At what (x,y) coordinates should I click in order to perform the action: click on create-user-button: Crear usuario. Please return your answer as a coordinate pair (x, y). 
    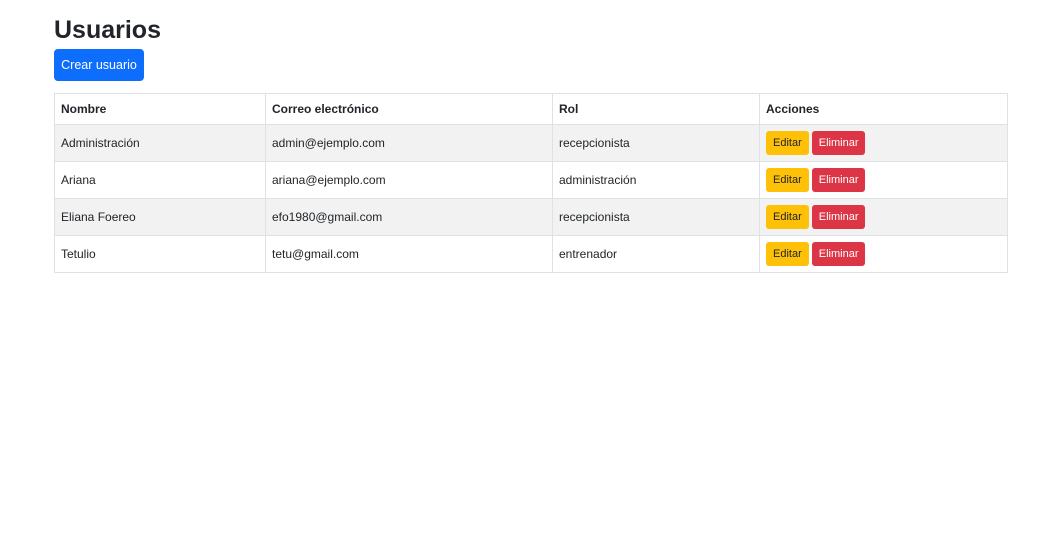
    Looking at the image, I should click on (99, 65).